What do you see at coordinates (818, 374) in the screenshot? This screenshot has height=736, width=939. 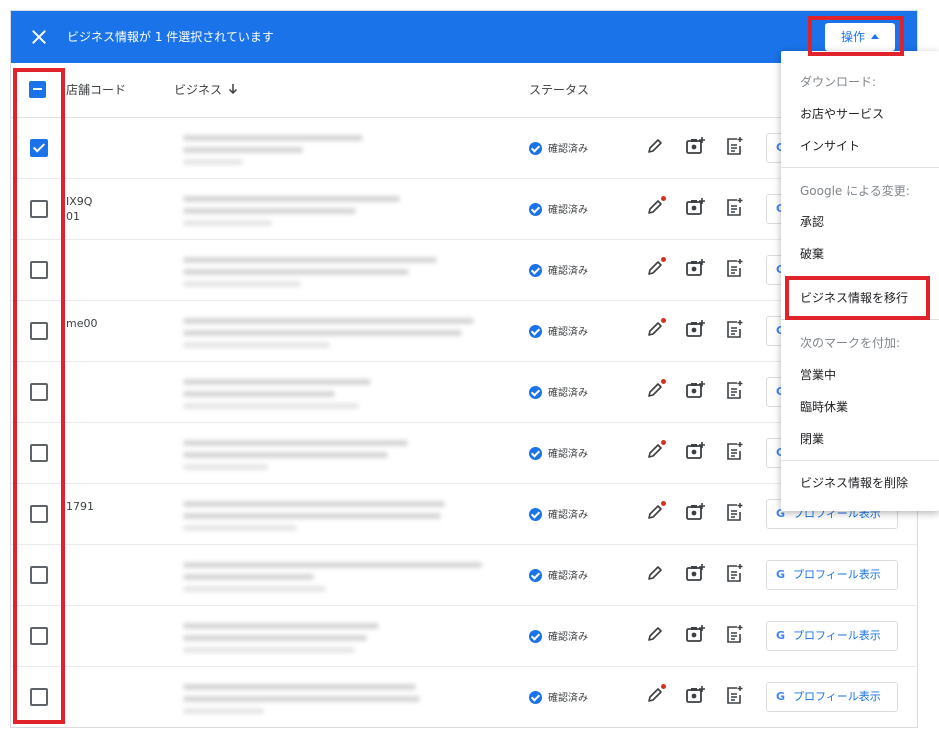 I see `menu-item-open: 営業中` at bounding box center [818, 374].